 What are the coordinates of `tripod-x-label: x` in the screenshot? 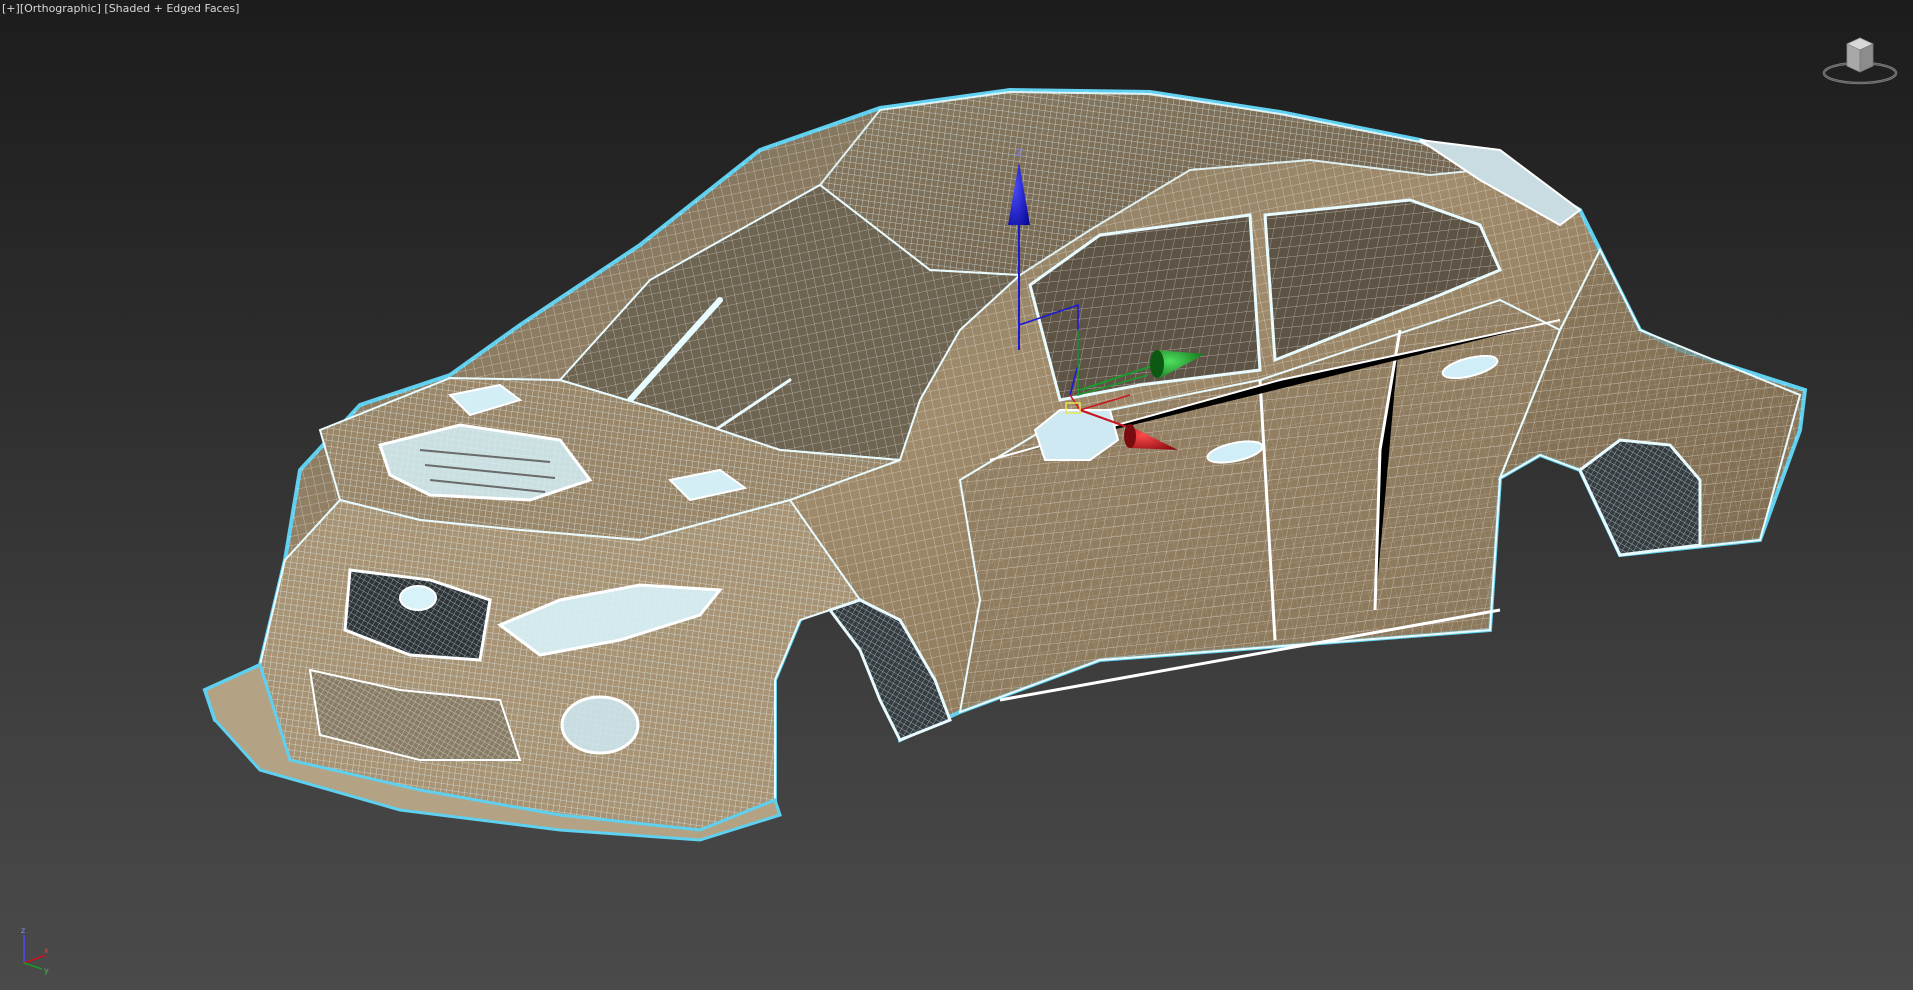 It's located at (46, 950).